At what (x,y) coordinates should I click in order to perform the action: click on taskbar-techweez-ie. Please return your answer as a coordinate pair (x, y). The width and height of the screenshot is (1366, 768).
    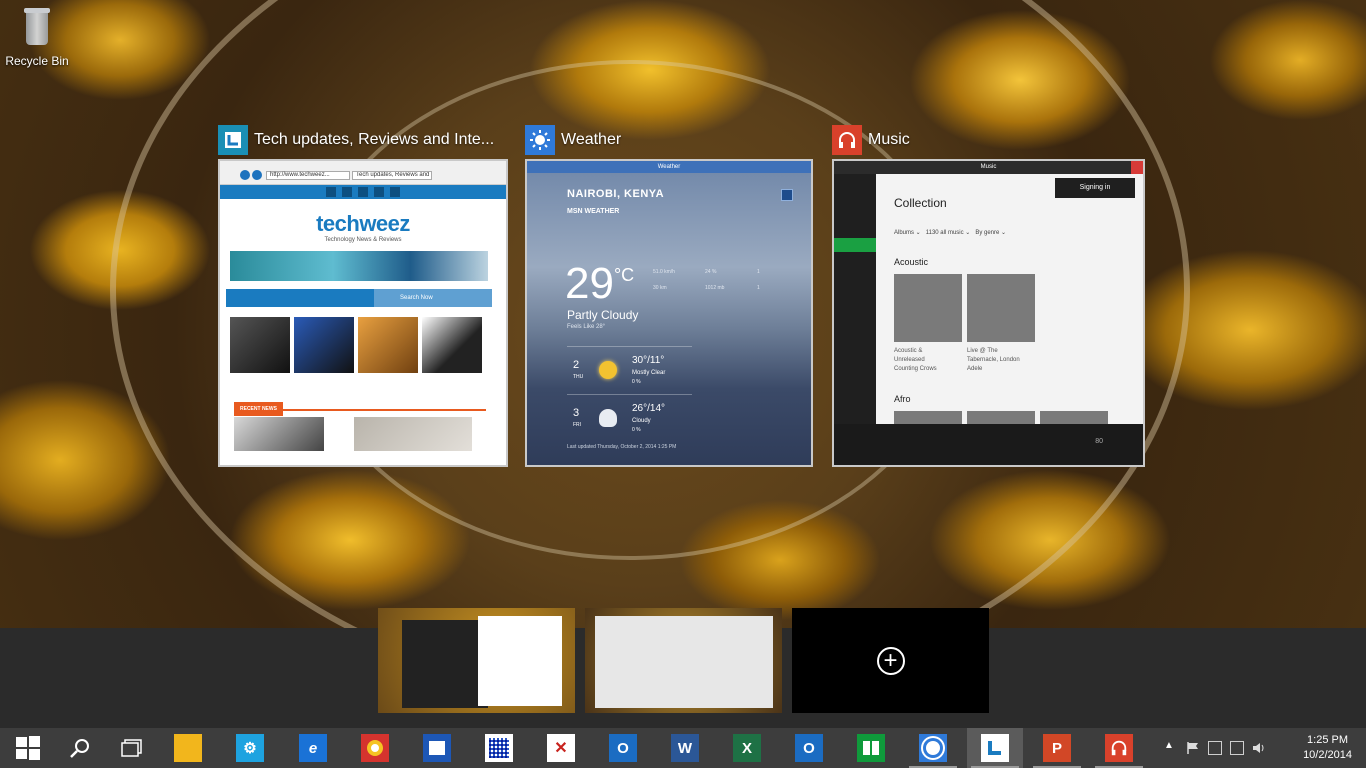
    Looking at the image, I should click on (995, 748).